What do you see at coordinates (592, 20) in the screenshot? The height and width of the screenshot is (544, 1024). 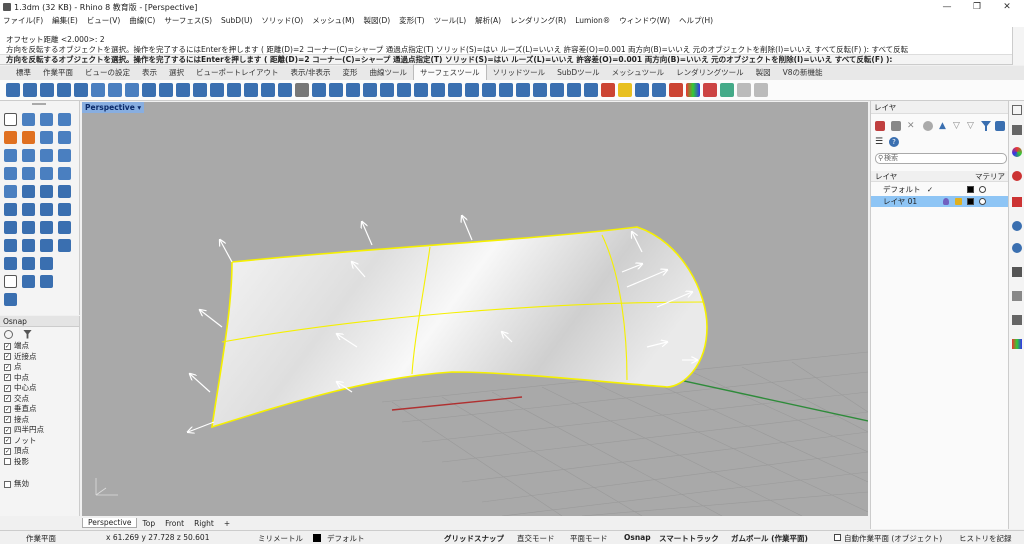 I see `menu-lumion: Lumion®` at bounding box center [592, 20].